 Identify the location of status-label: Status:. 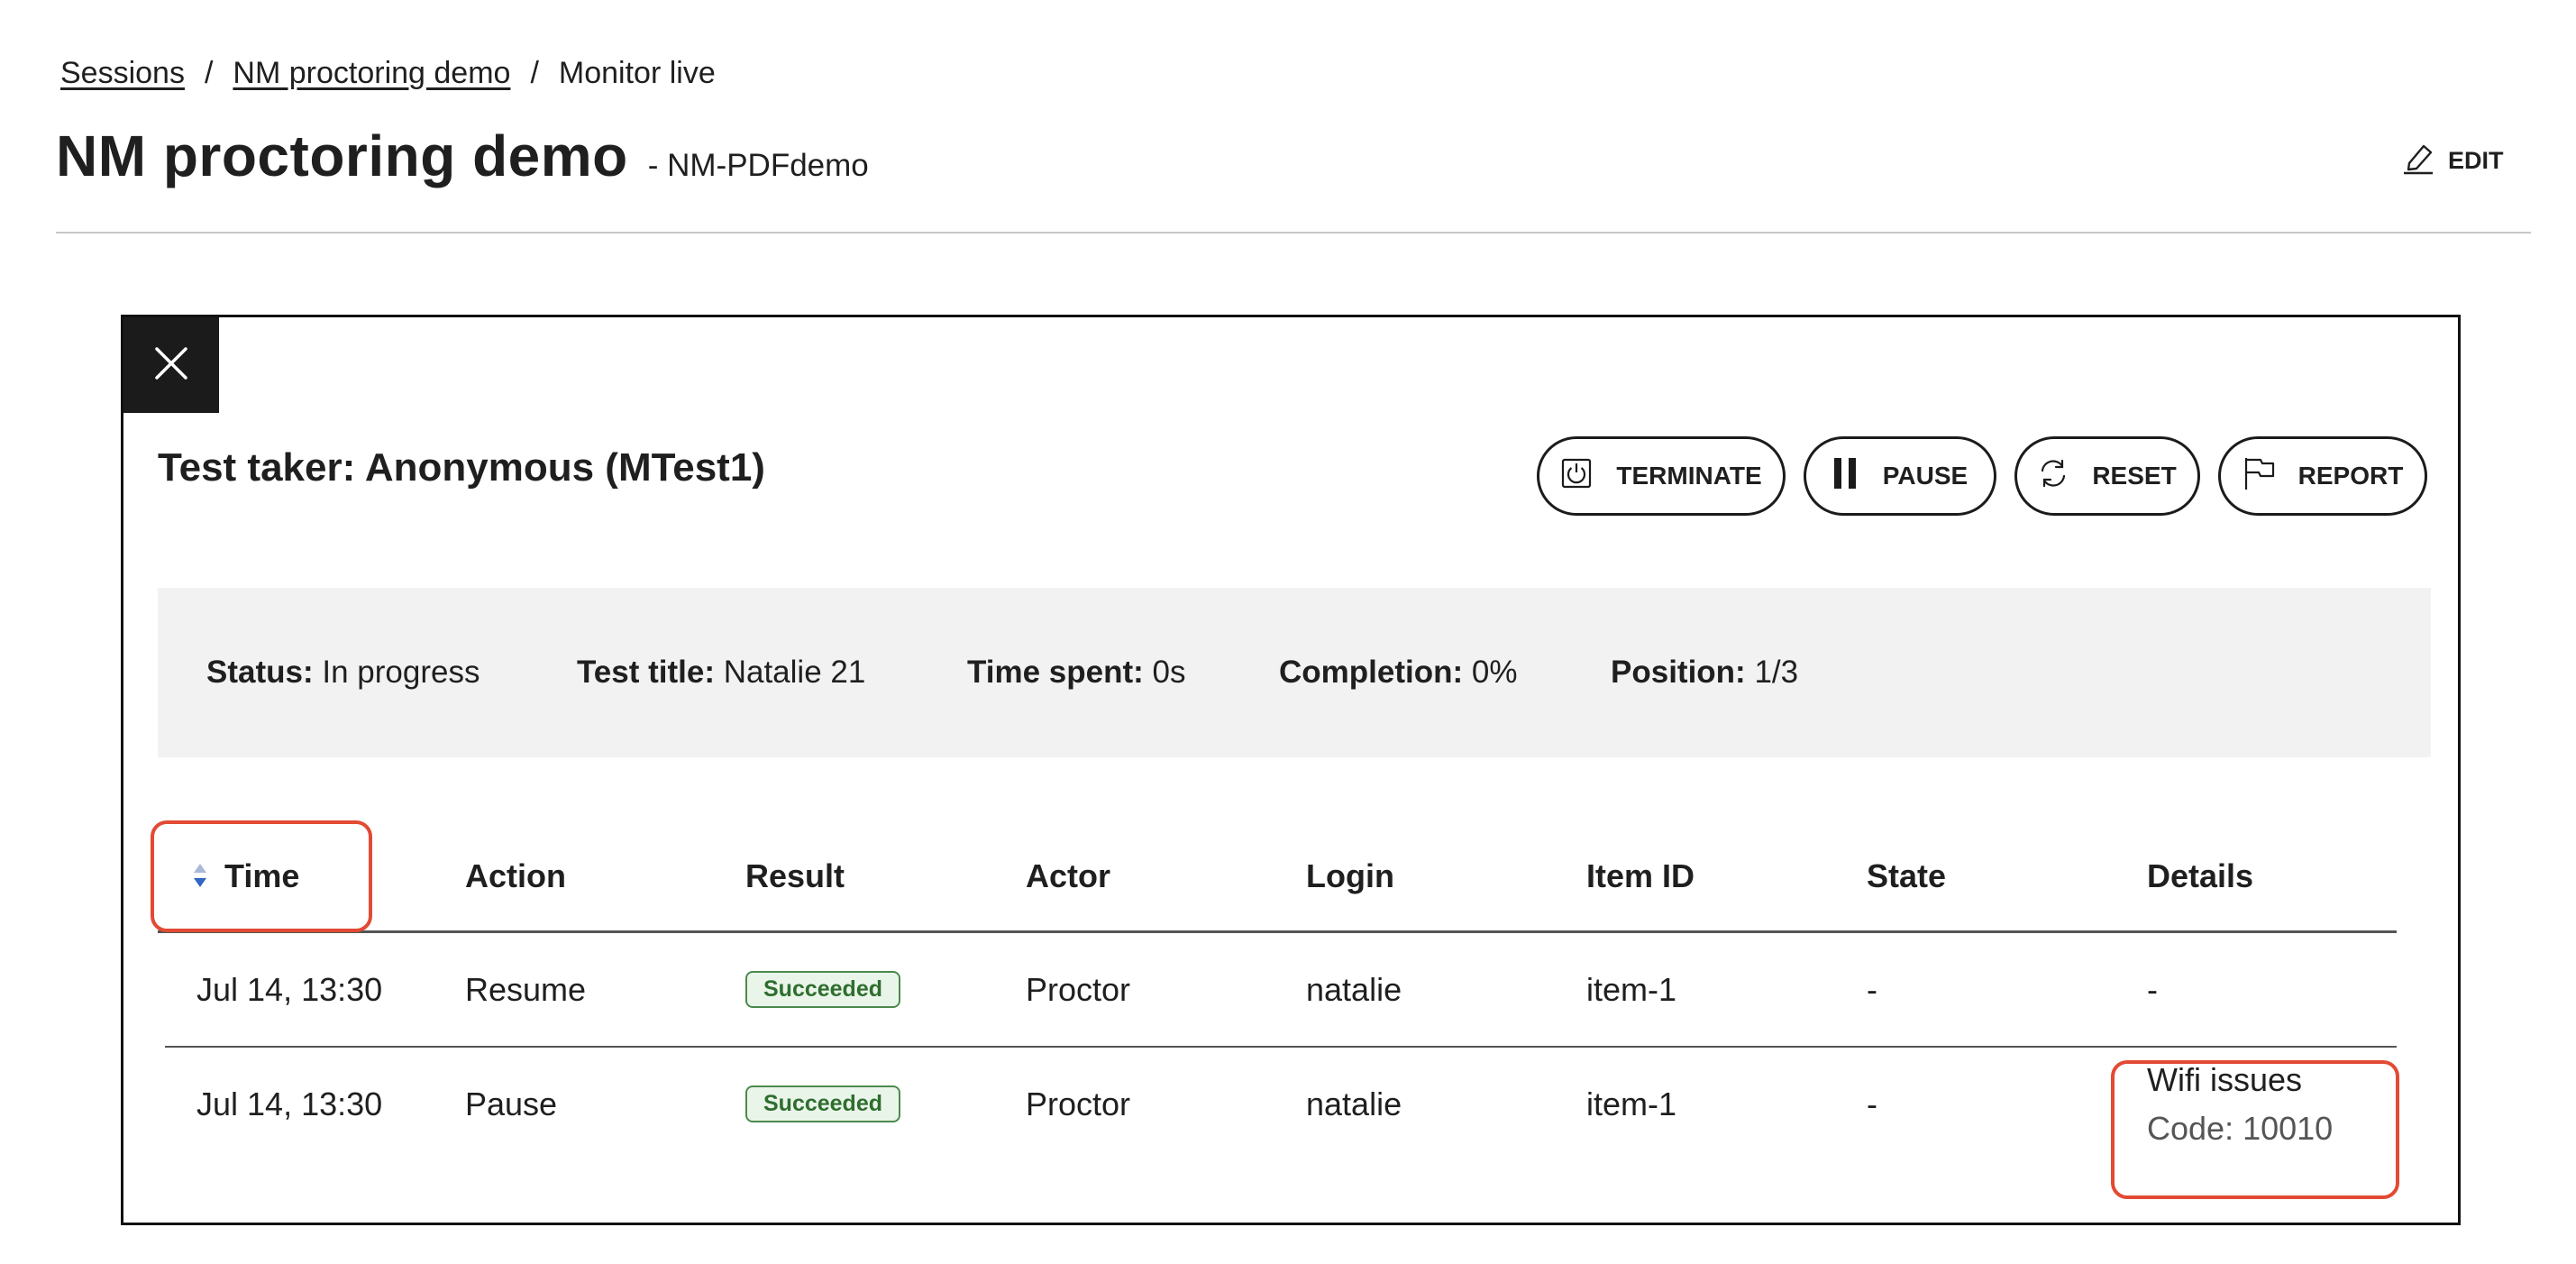
(260, 672).